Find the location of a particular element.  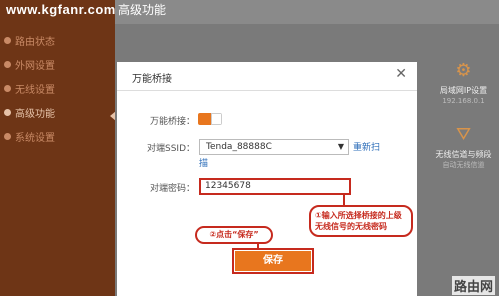

sidebar-item-status: 路由状态 is located at coordinates (57, 40).